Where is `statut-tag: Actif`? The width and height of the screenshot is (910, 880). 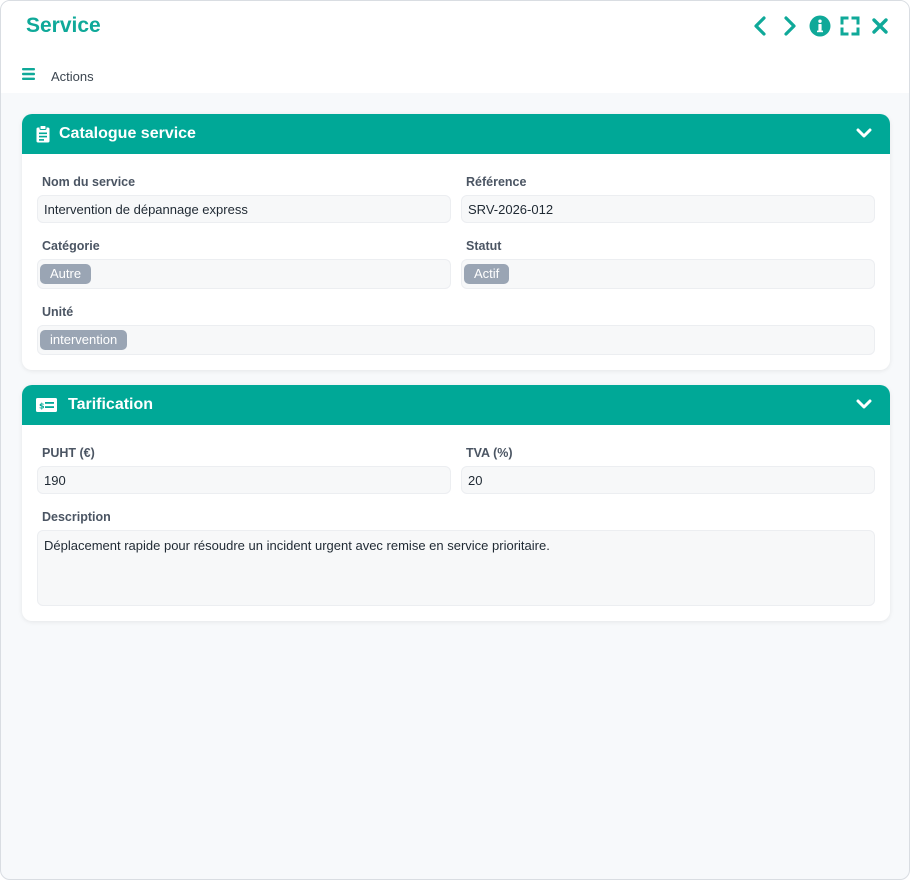
statut-tag: Actif is located at coordinates (487, 274).